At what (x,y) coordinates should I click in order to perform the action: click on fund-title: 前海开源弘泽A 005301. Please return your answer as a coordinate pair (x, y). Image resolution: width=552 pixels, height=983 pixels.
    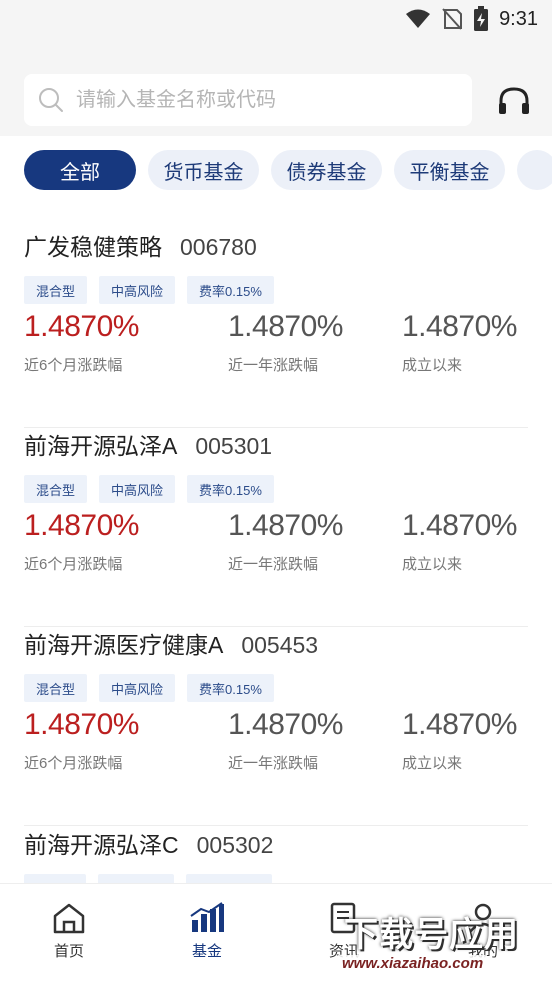
    Looking at the image, I should click on (148, 444).